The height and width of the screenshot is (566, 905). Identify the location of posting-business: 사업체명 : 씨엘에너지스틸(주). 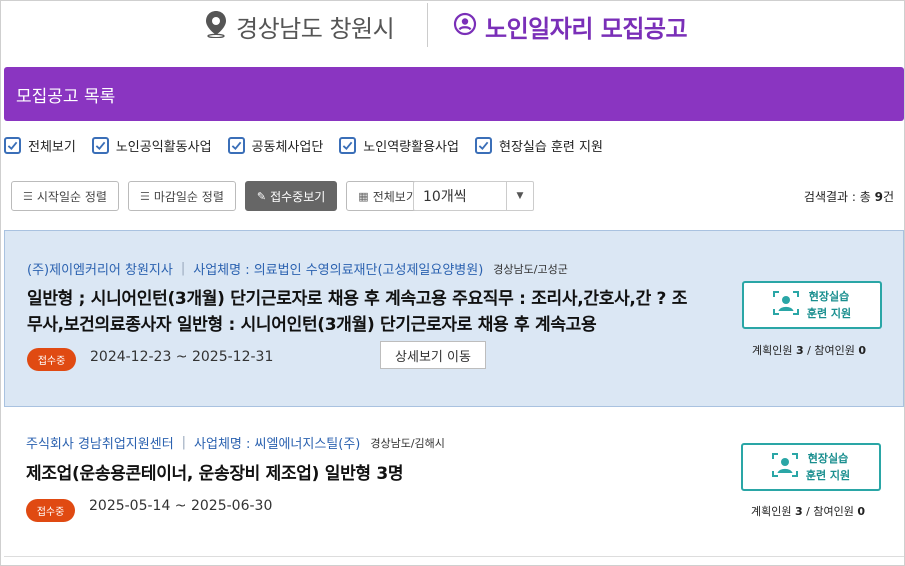
(277, 444).